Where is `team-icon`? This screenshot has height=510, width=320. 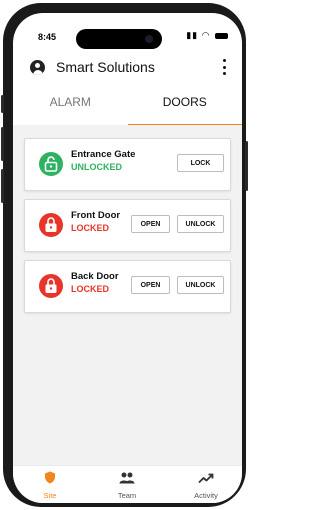
team-icon is located at coordinates (127, 478).